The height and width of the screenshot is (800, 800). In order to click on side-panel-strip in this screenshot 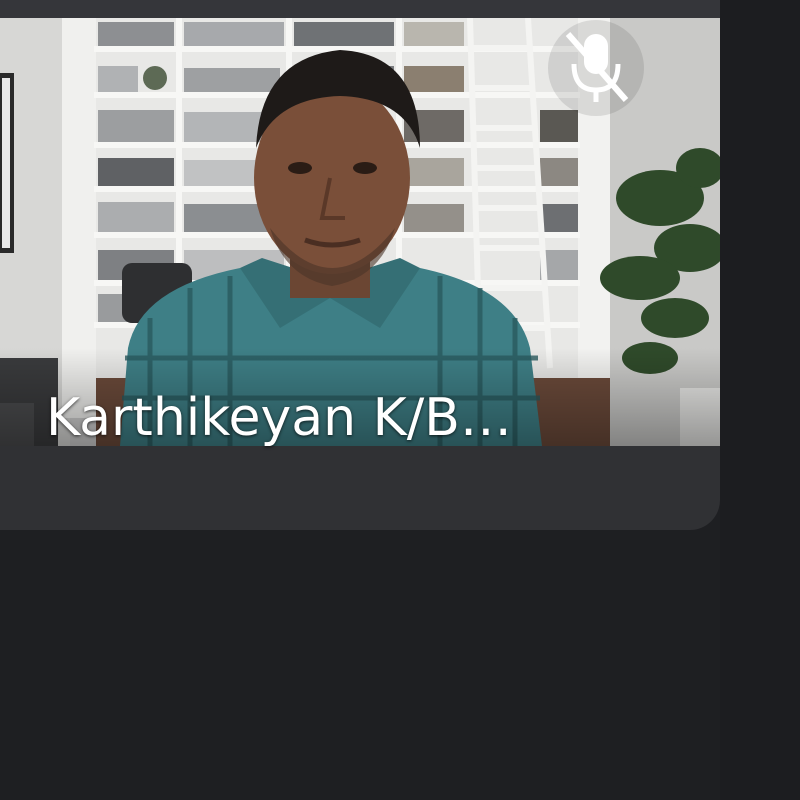, I will do `click(760, 400)`.